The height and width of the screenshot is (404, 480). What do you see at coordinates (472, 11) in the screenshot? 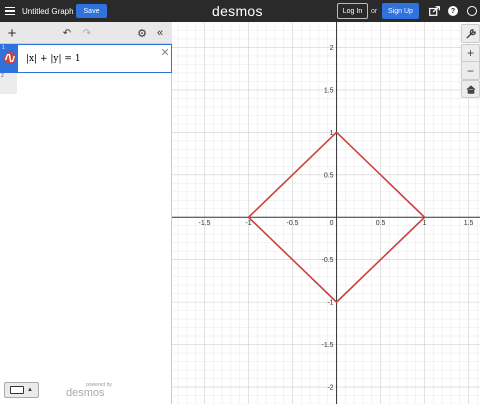
I see `globe-icon` at bounding box center [472, 11].